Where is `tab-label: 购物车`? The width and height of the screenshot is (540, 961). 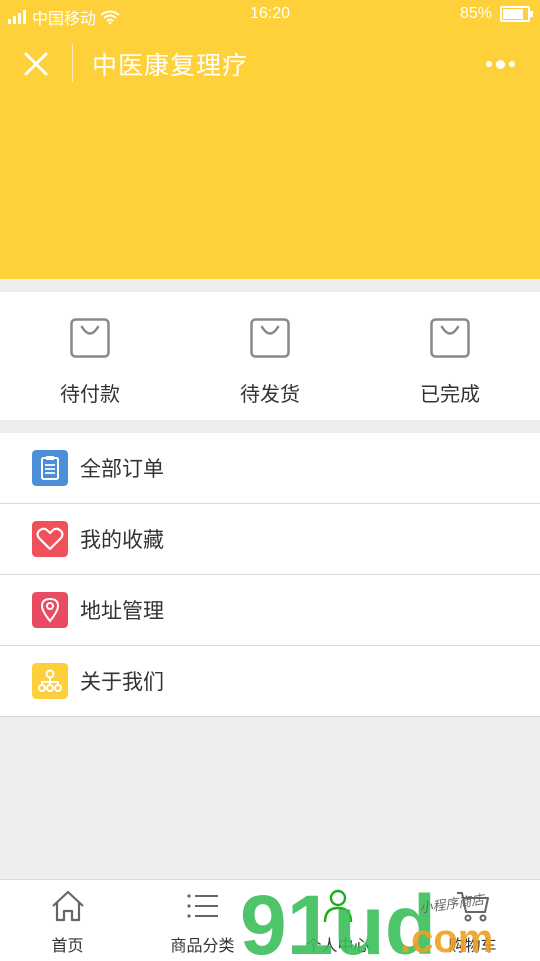
tab-label: 购物车 is located at coordinates (472, 945).